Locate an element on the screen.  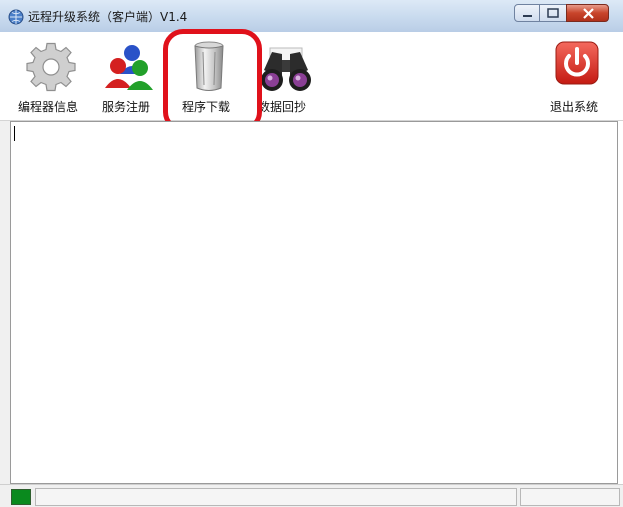
status-bar is located at coordinates (311, 495).